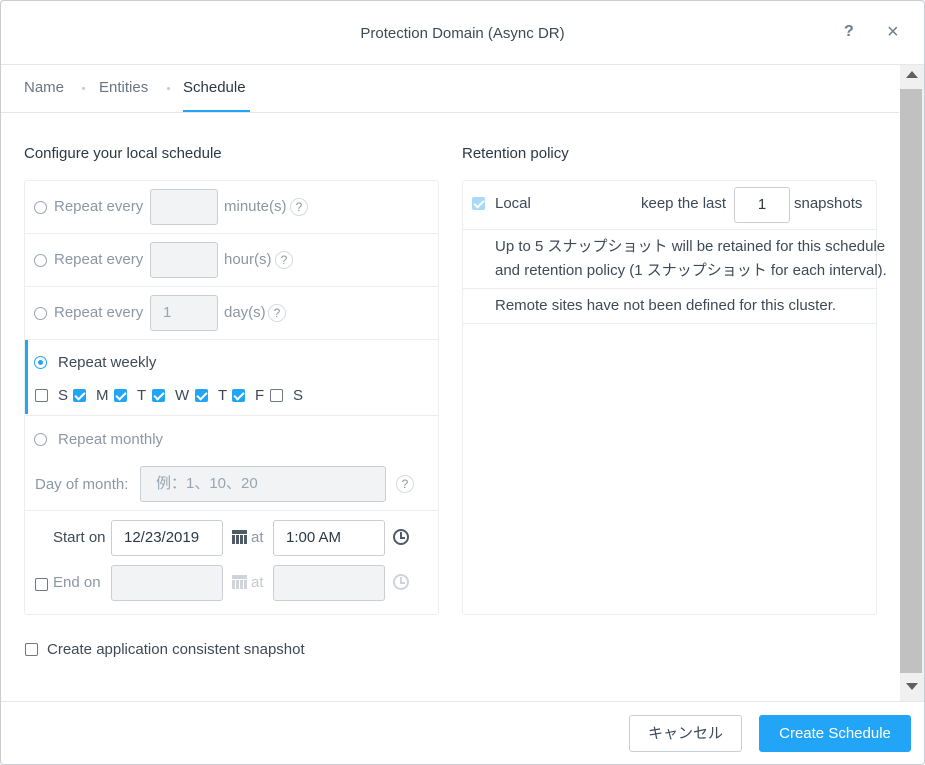  I want to click on days-input: 1, so click(184, 313).